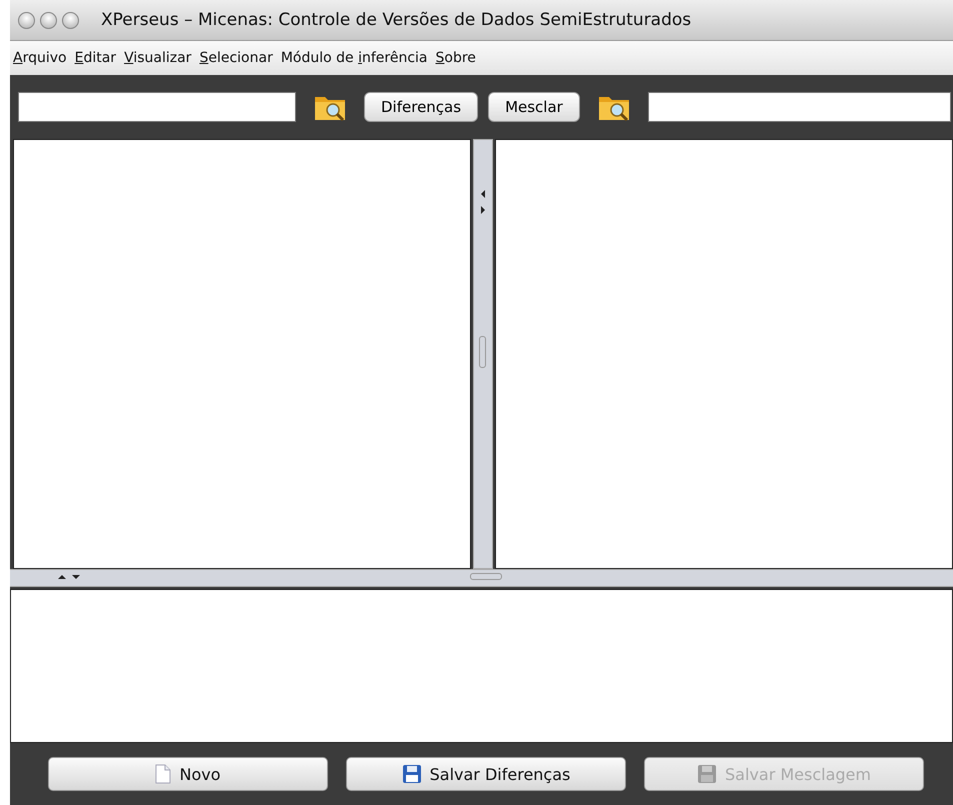 This screenshot has height=805, width=953. What do you see at coordinates (455, 58) in the screenshot?
I see `menu-item: Sobre` at bounding box center [455, 58].